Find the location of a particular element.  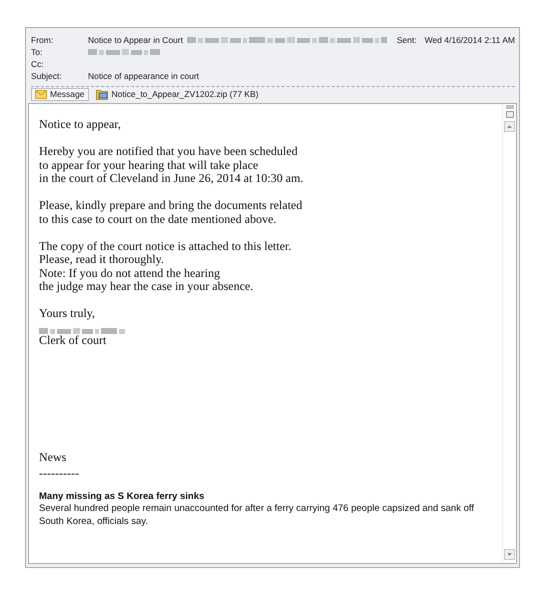

split-grip-icon is located at coordinates (509, 112).